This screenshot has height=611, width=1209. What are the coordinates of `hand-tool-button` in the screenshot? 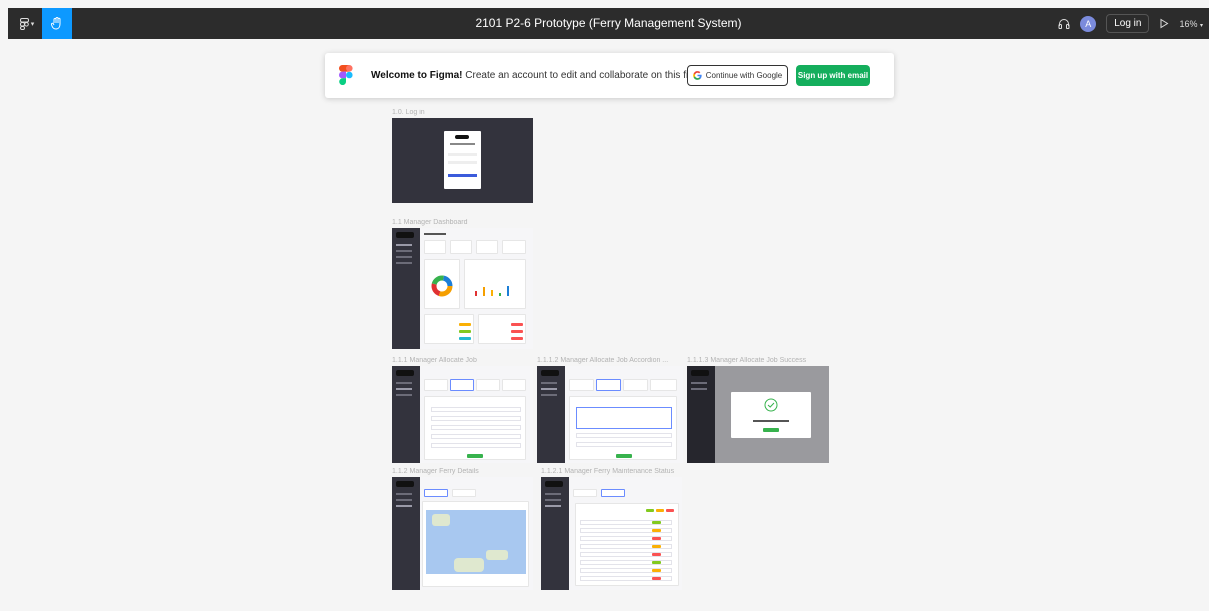 It's located at (57, 23).